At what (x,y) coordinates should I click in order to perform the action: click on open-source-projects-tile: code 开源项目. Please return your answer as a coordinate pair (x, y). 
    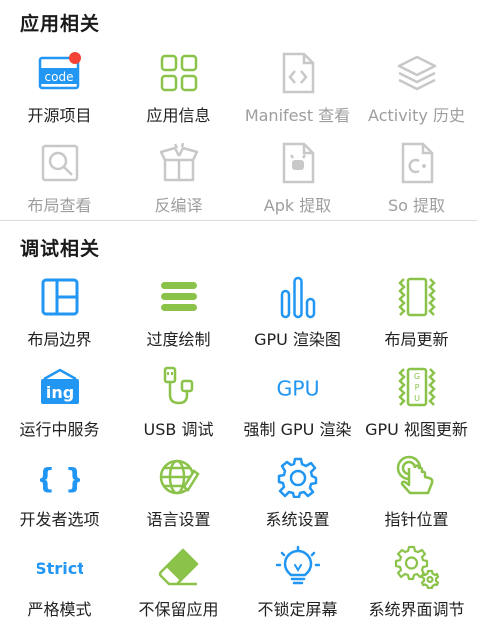
    Looking at the image, I should click on (59, 95).